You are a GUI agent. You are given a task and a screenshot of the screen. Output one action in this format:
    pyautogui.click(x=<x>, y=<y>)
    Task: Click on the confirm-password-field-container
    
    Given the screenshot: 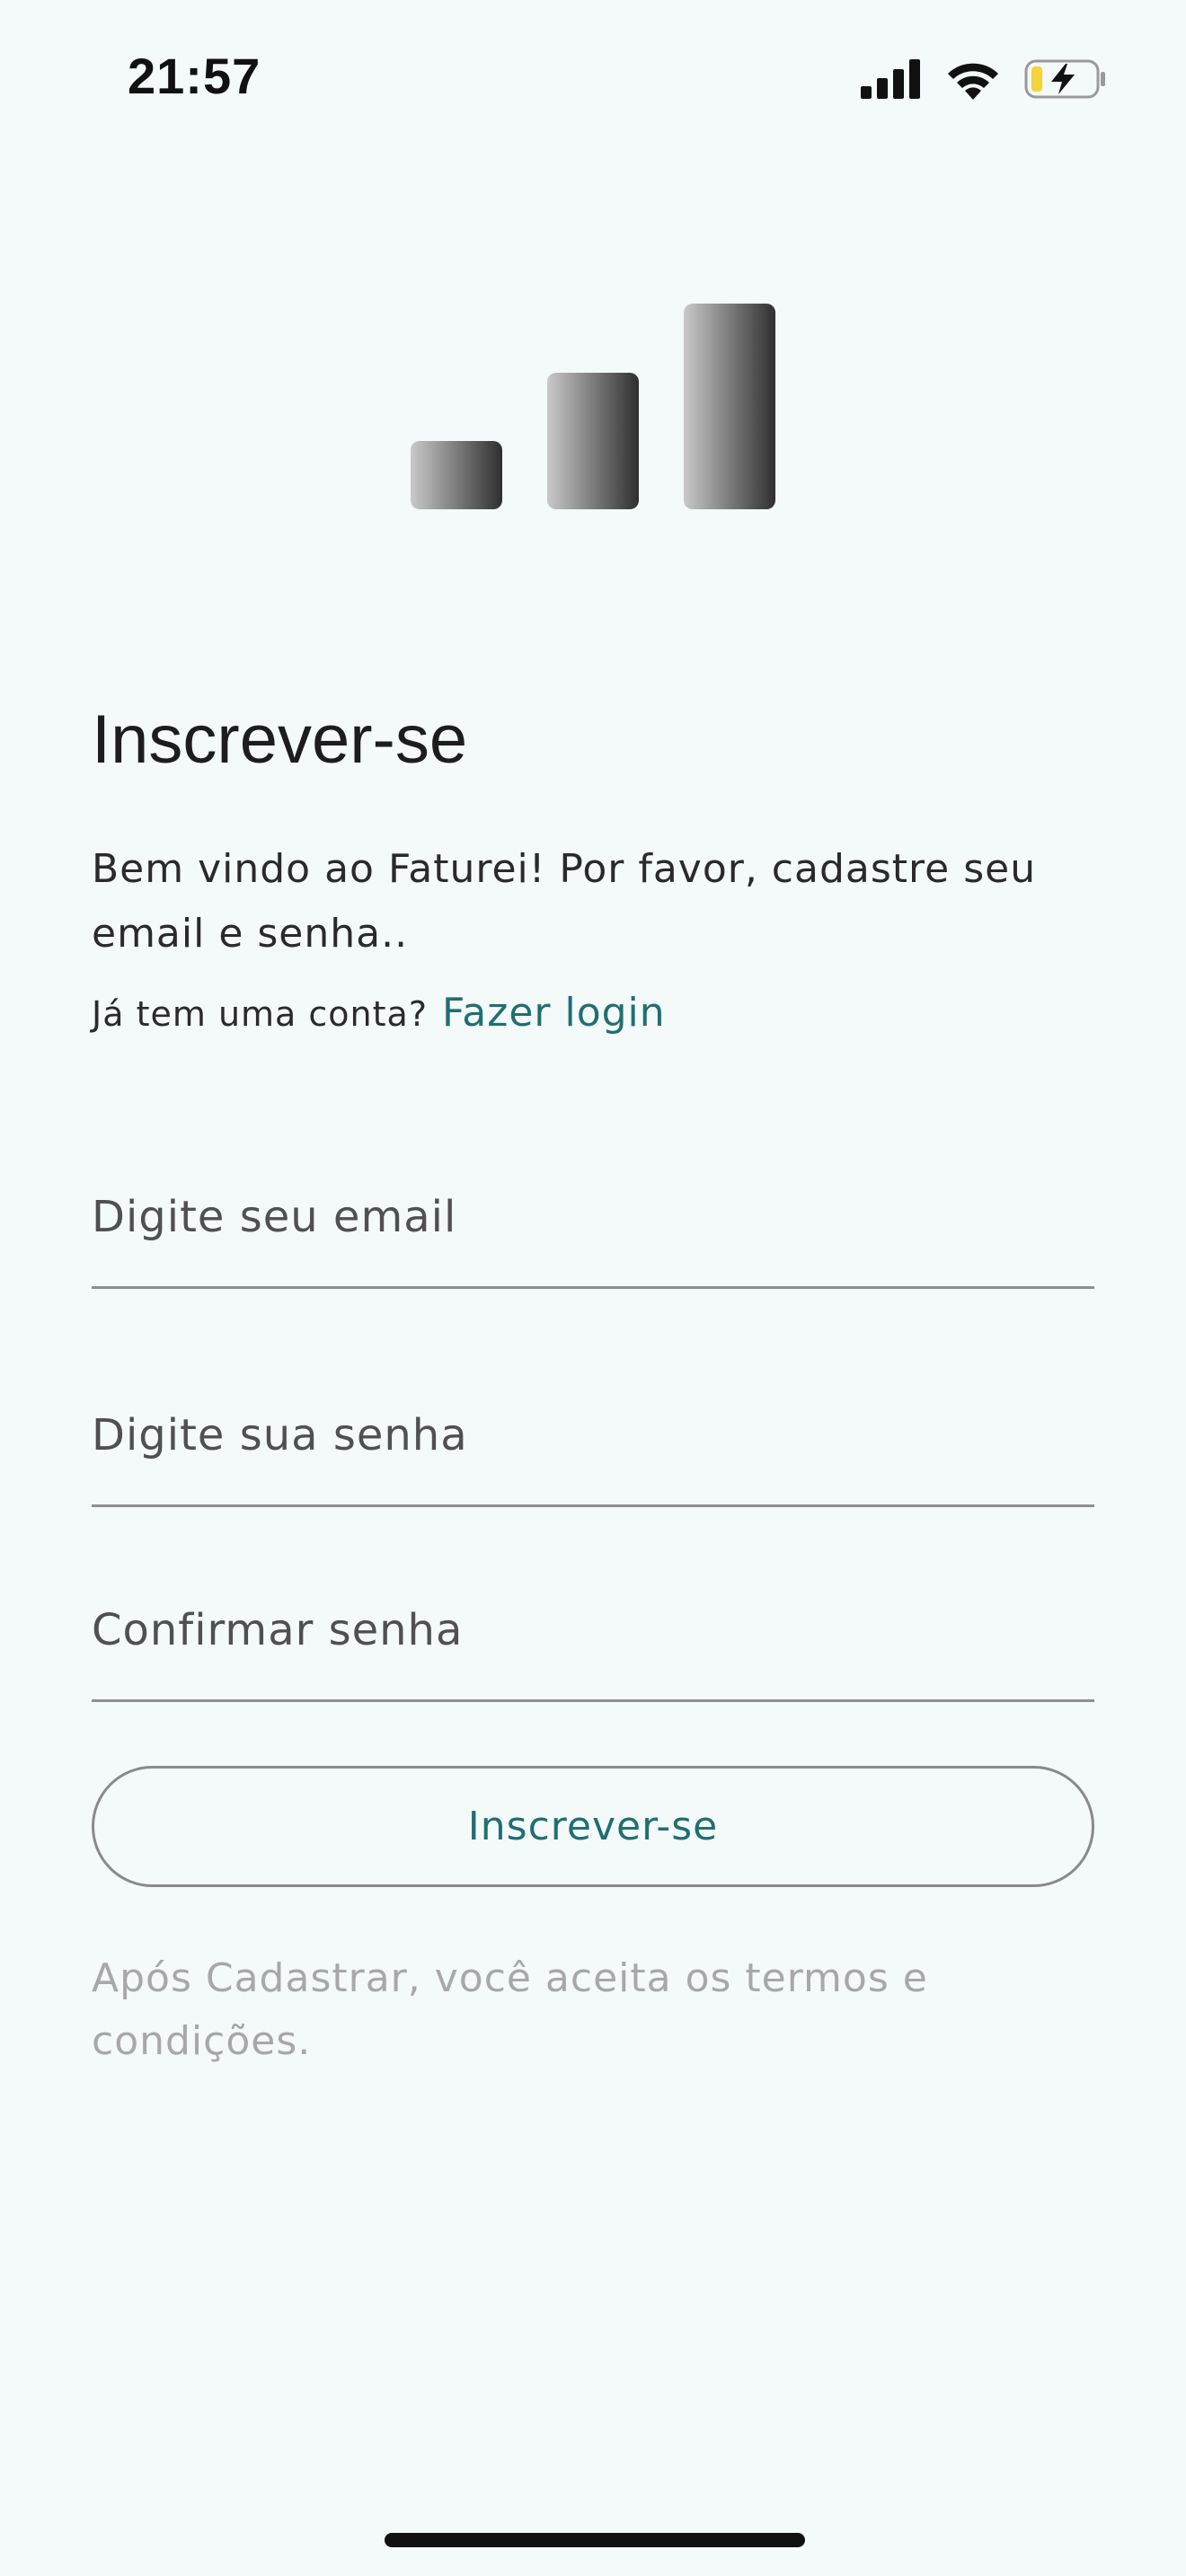 What is the action you would take?
    pyautogui.click(x=593, y=1639)
    